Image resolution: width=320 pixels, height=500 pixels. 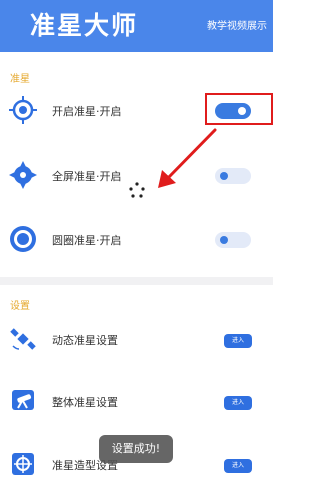 I want to click on crosshair-row-label: 圆圈准星·开启, so click(x=87, y=240).